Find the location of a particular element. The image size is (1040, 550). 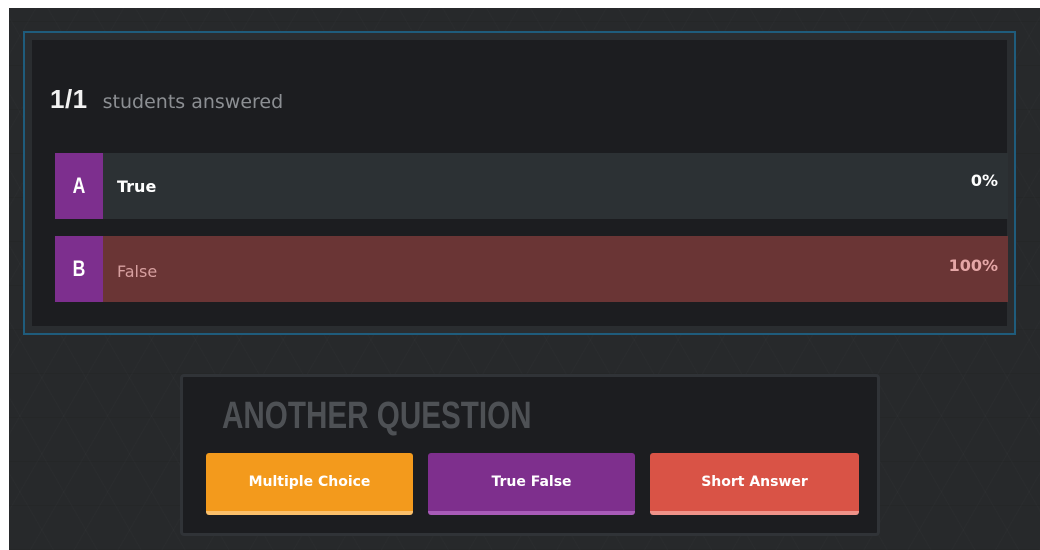

answer-label: True is located at coordinates (137, 186).